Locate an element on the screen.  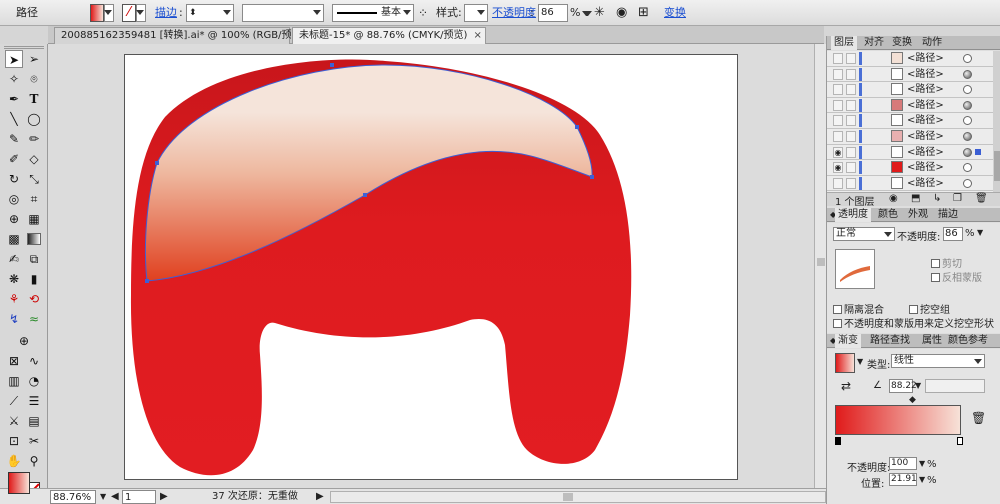
delete-stop-icon: 🗑 is located at coordinates (978, 418).